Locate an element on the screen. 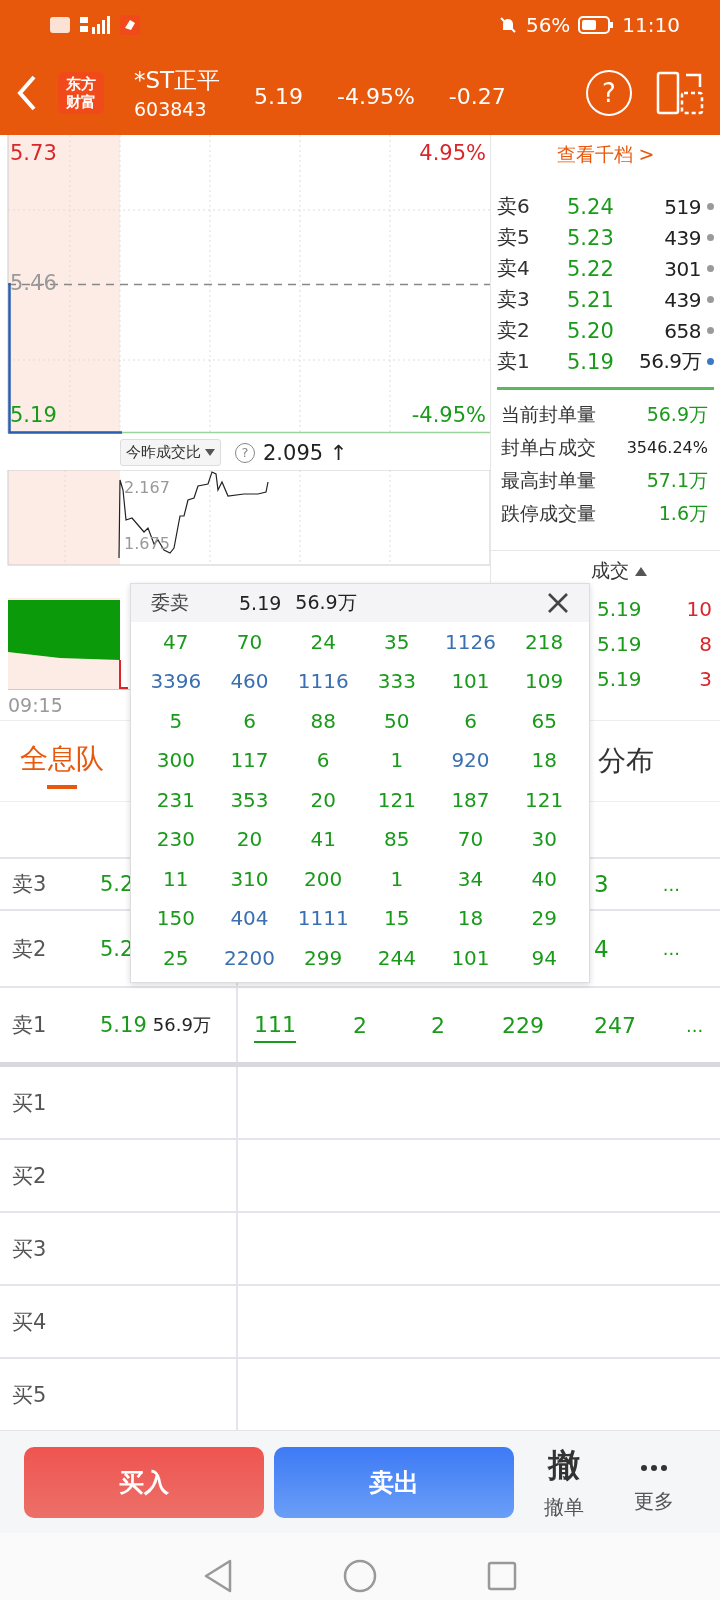 Image resolution: width=720 pixels, height=1600 pixels. row-label: 卖2 is located at coordinates (30, 949).